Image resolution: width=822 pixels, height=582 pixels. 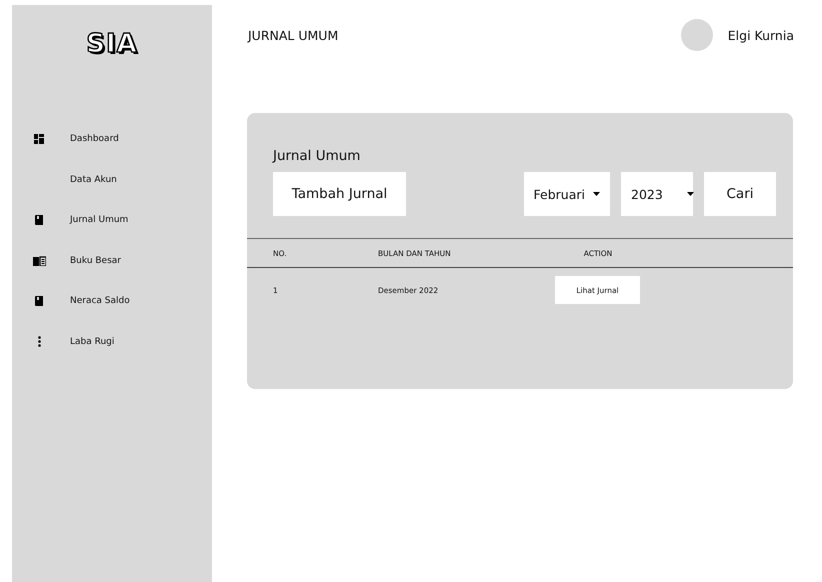 I want to click on sidebar-item: Jurnal Umum, so click(x=99, y=220).